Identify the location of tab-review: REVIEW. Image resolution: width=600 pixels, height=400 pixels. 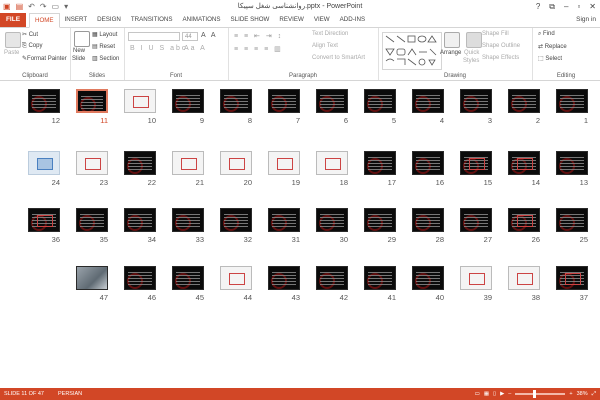
(291, 20).